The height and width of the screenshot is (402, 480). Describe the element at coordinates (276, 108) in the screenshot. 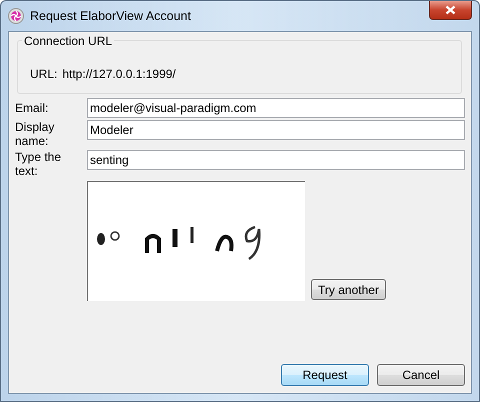

I see `input-field: modeler@visual-paradigm.com` at that location.